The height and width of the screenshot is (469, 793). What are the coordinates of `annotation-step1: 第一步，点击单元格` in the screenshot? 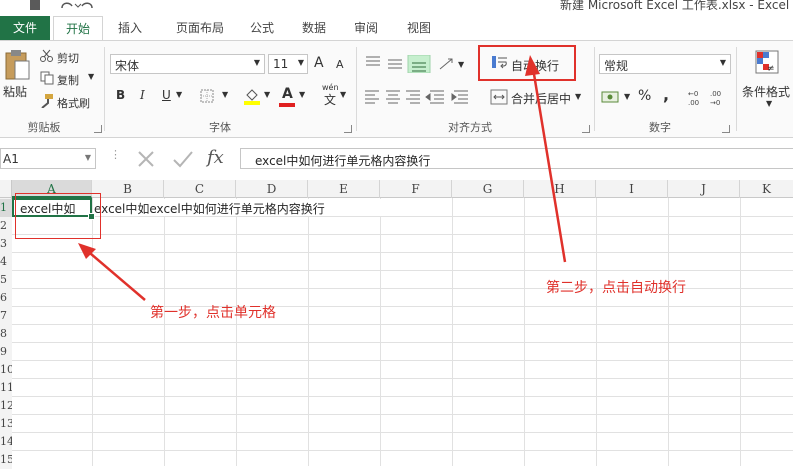 It's located at (213, 313).